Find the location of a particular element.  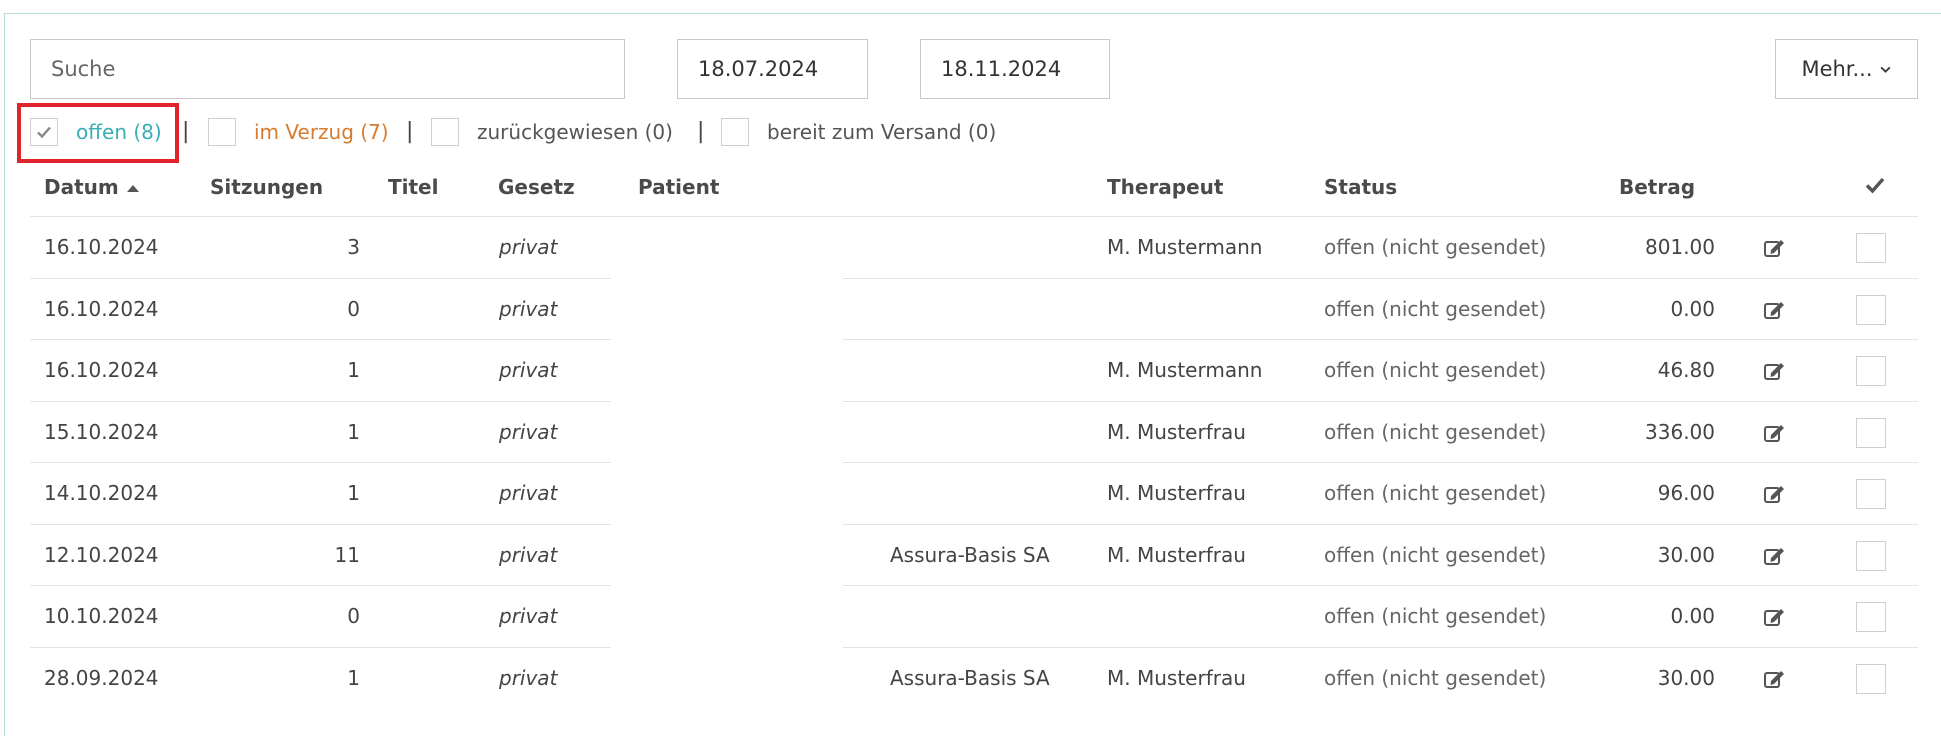

select-all-checkmark is located at coordinates (1875, 189).